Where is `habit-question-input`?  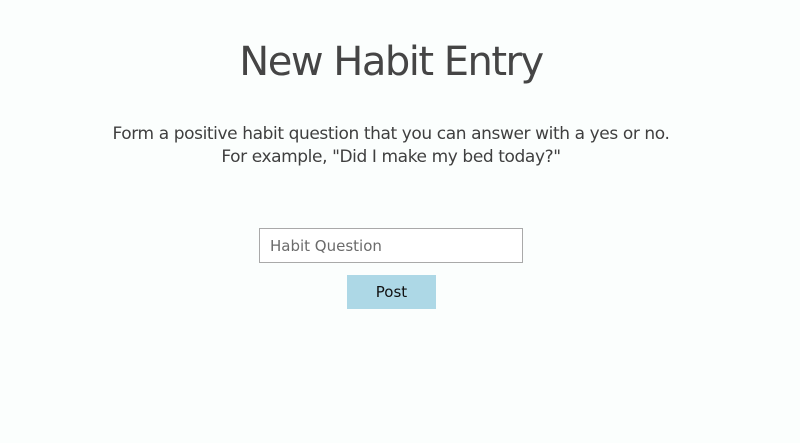
habit-question-input is located at coordinates (391, 245).